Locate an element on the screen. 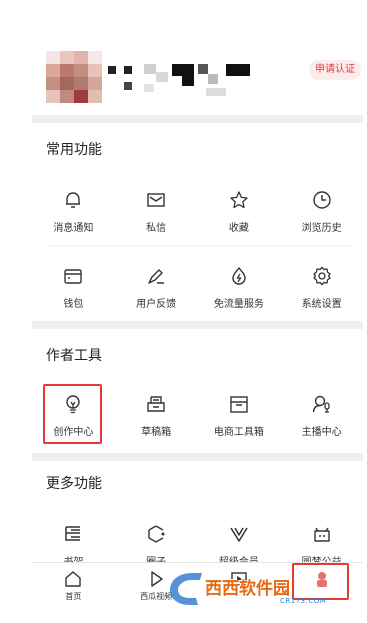 The height and width of the screenshot is (623, 367). menu-item-label: 钱包 is located at coordinates (73, 304).